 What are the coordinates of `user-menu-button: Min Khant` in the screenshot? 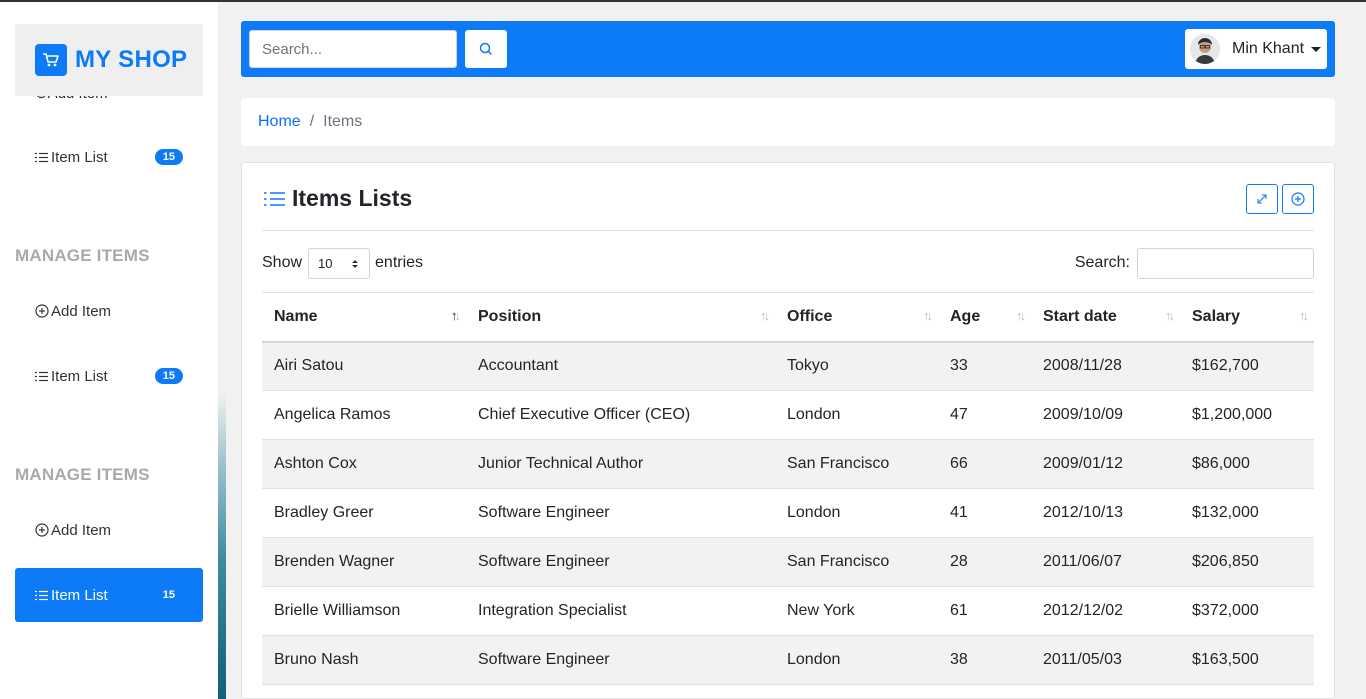 It's located at (1256, 49).